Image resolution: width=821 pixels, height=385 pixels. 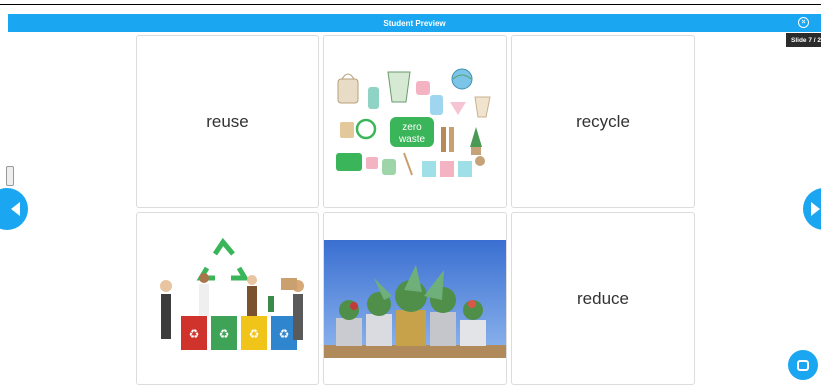 What do you see at coordinates (410, 9) in the screenshot?
I see `window-spacer` at bounding box center [410, 9].